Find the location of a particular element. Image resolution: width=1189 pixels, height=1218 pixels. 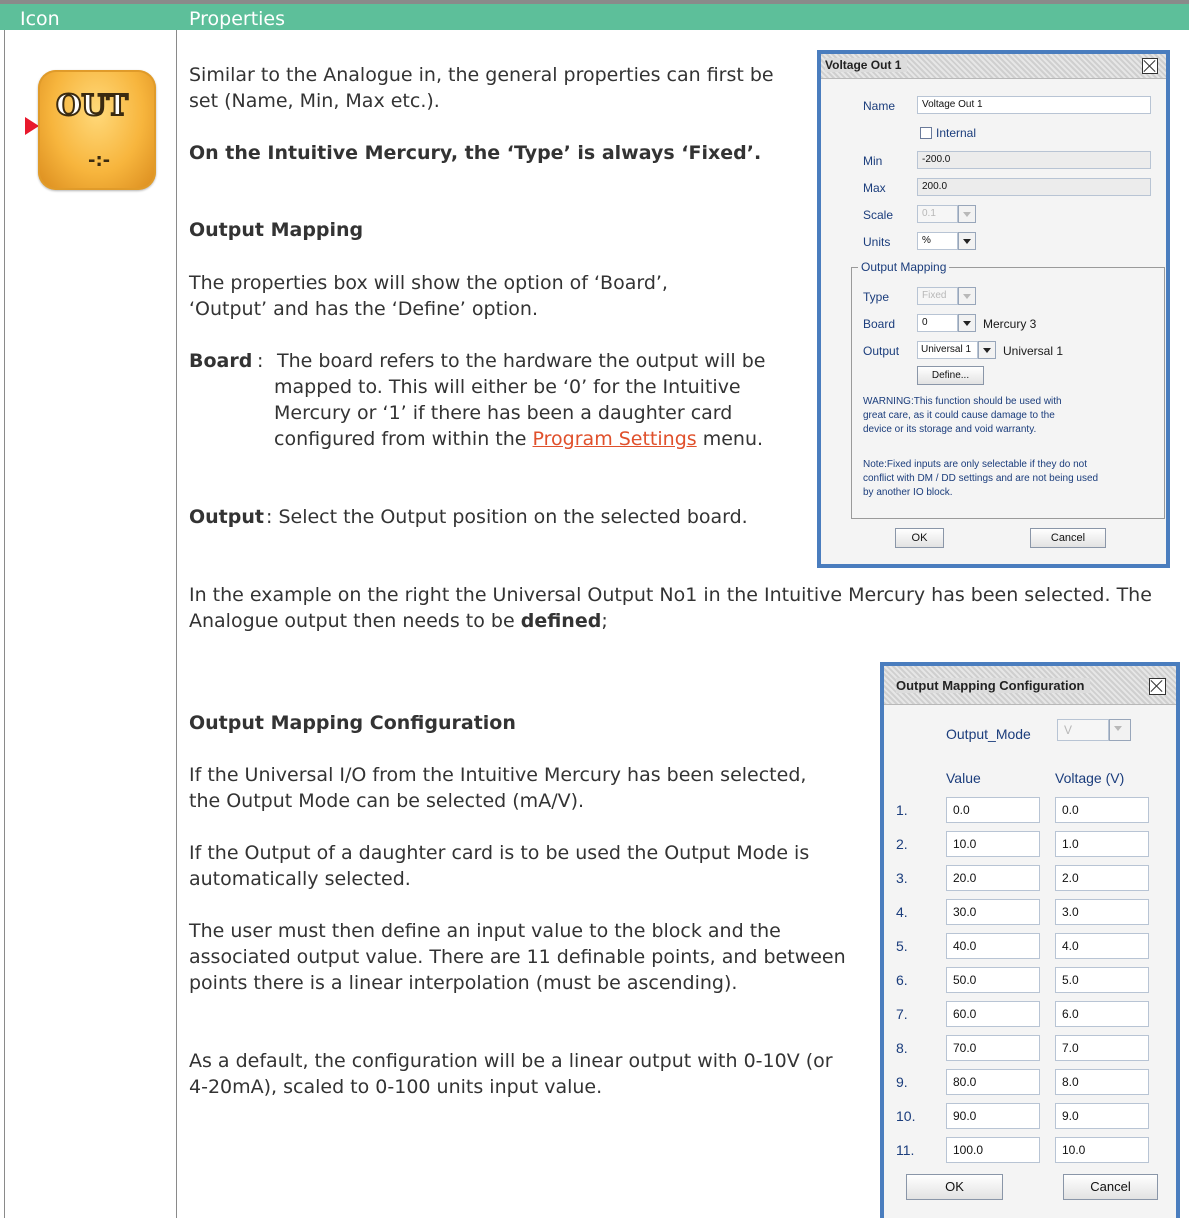

board-label: Board is located at coordinates (879, 324).